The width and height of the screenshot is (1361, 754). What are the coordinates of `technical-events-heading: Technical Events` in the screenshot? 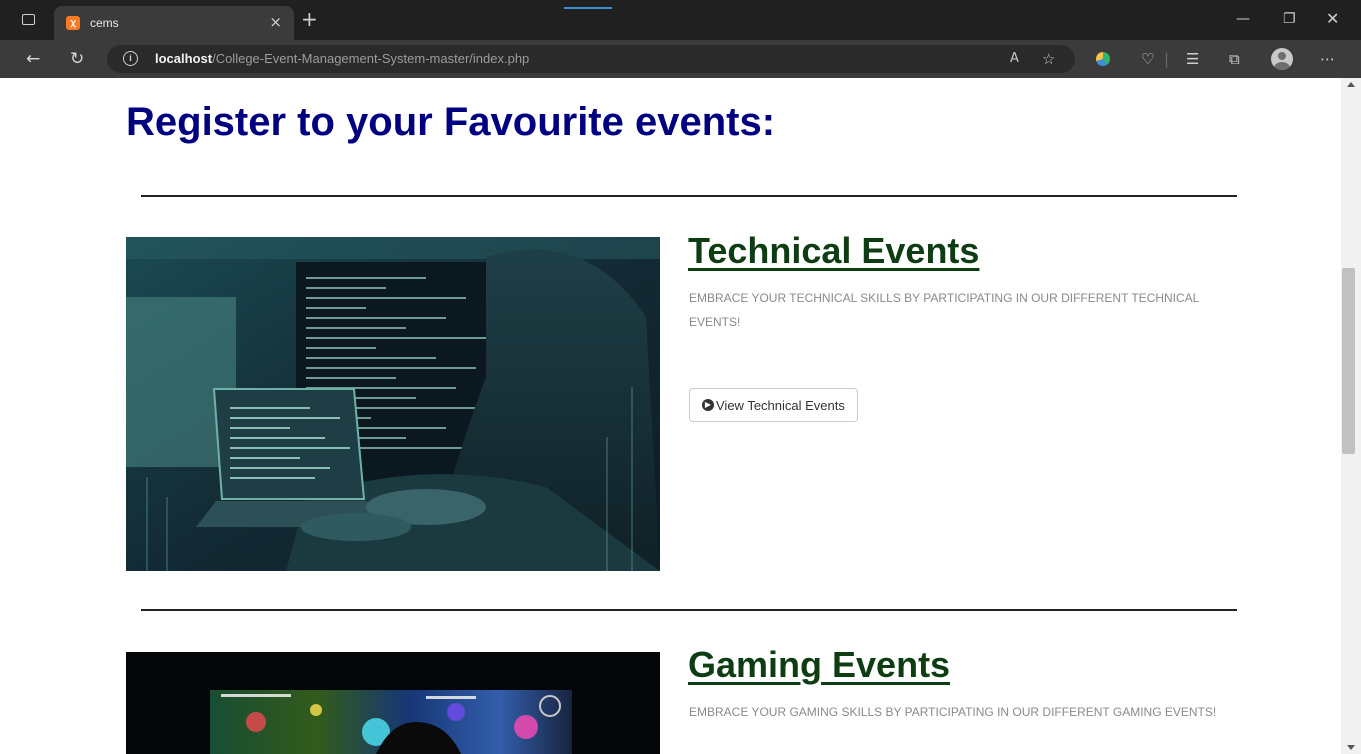 It's located at (833, 251).